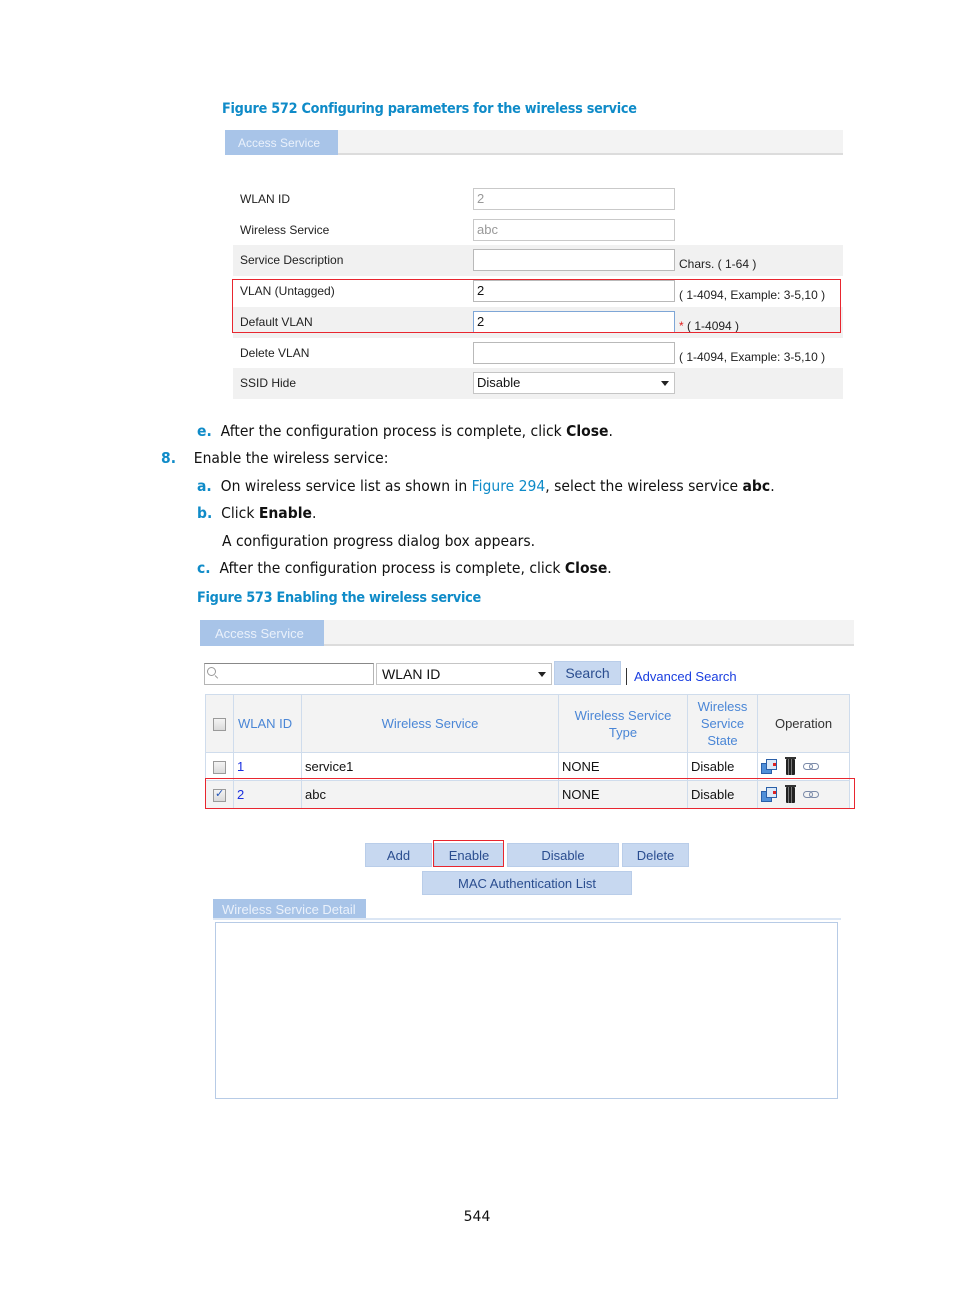 The height and width of the screenshot is (1296, 954). What do you see at coordinates (285, 513) in the screenshot?
I see `step-b-bold: Enable` at bounding box center [285, 513].